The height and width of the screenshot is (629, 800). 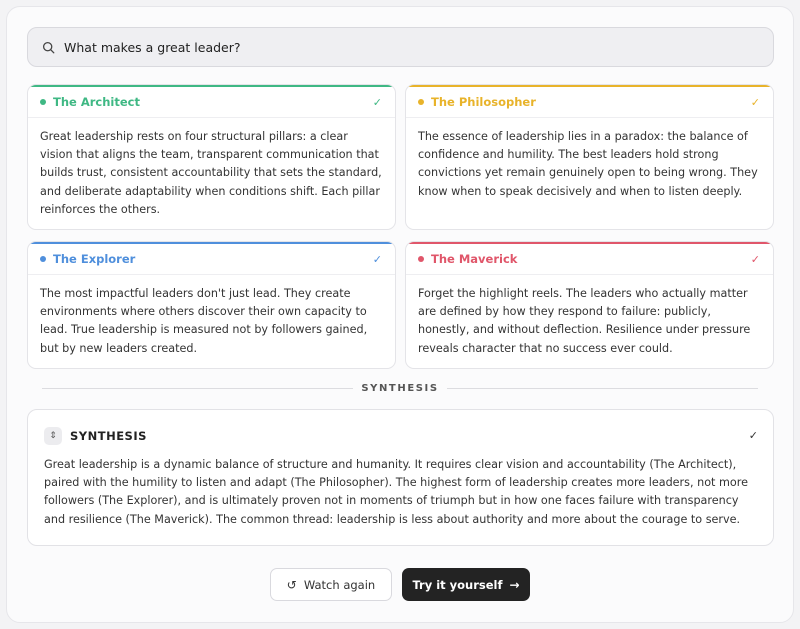 I want to click on card-header: The Architect ✓, so click(x=211, y=102).